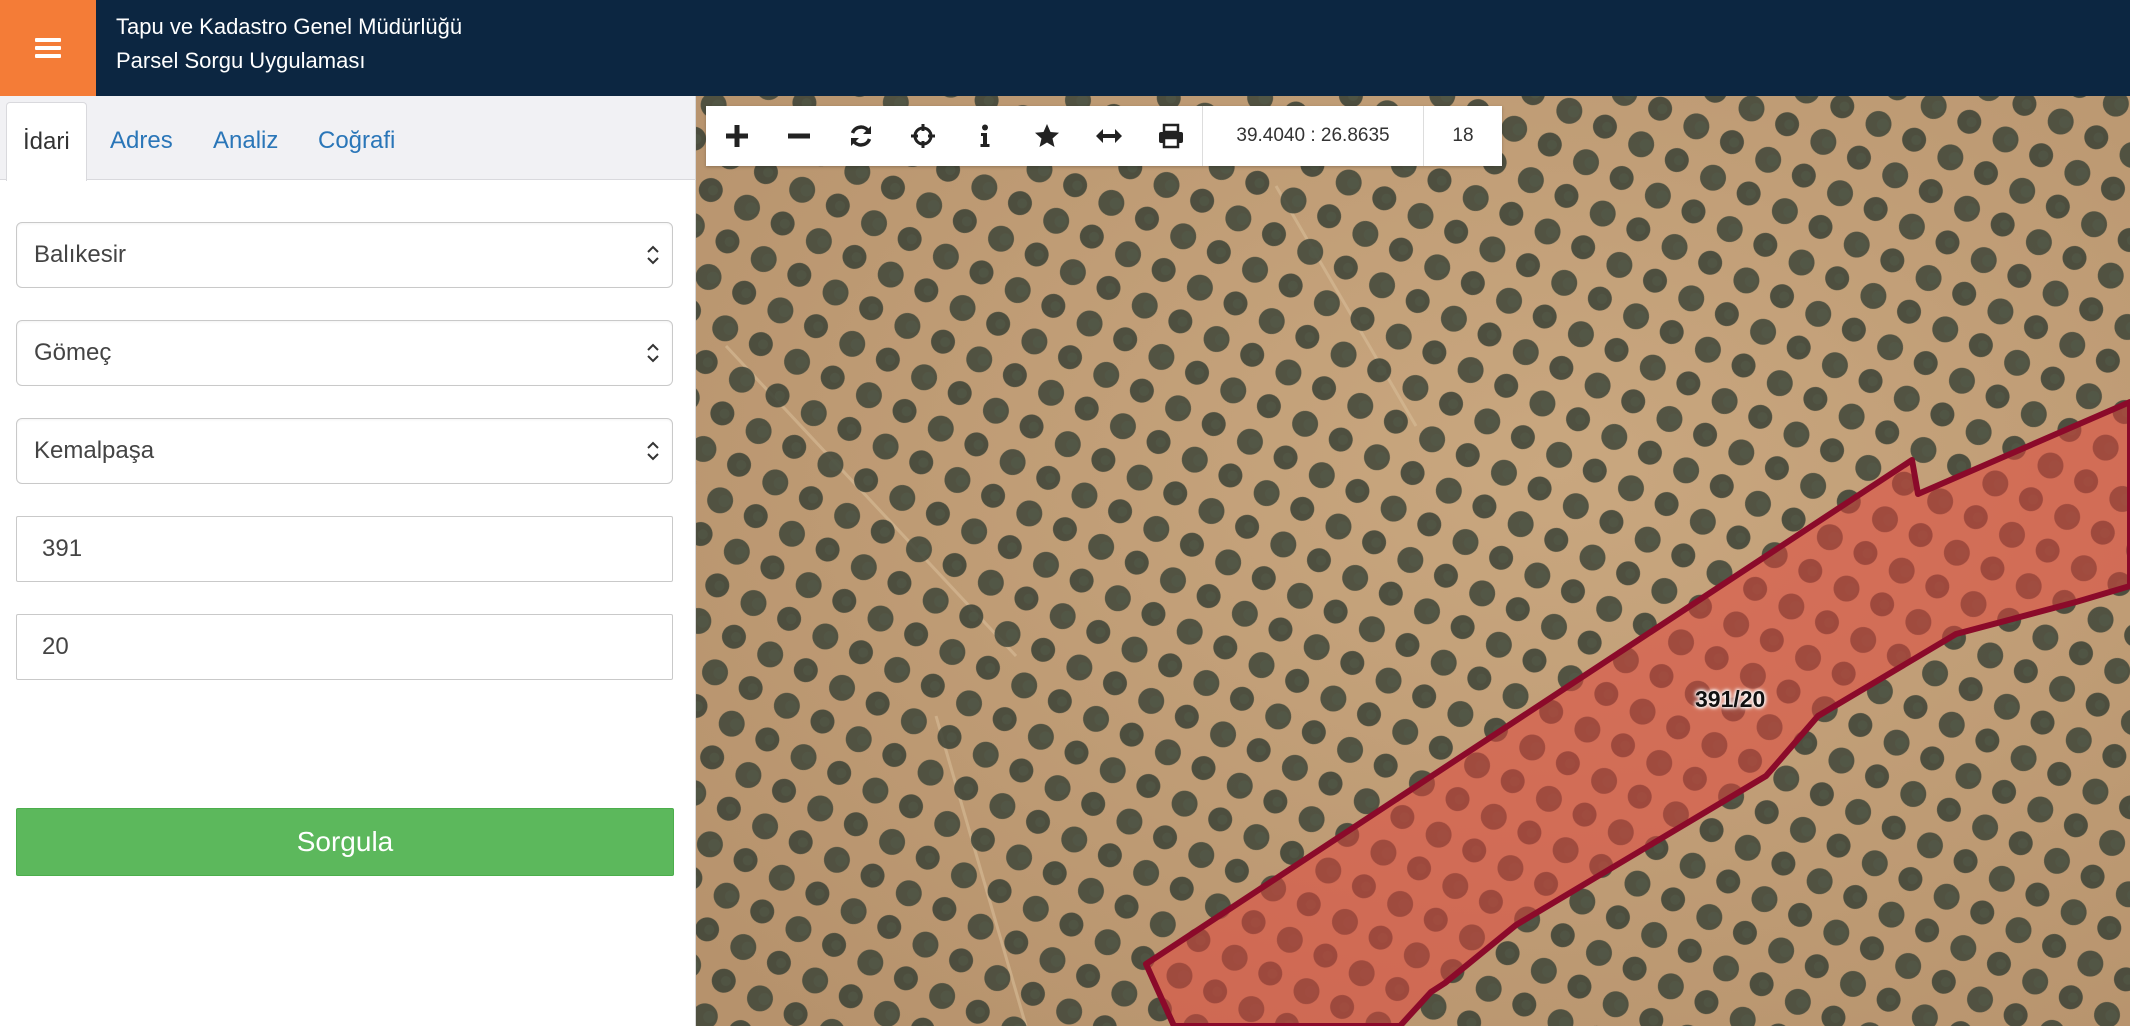 The height and width of the screenshot is (1026, 2130). I want to click on arrows-horizontal-icon, so click(1109, 136).